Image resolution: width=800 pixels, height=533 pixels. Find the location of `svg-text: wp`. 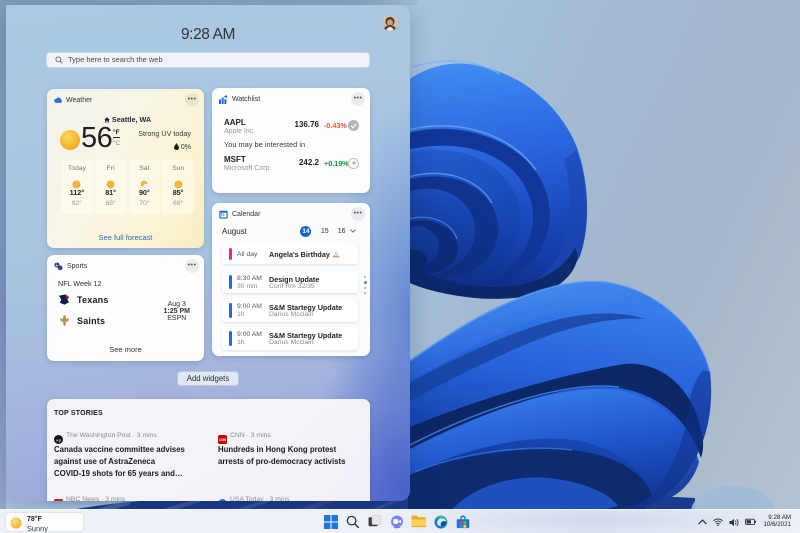

svg-text: wp is located at coordinates (59, 439).